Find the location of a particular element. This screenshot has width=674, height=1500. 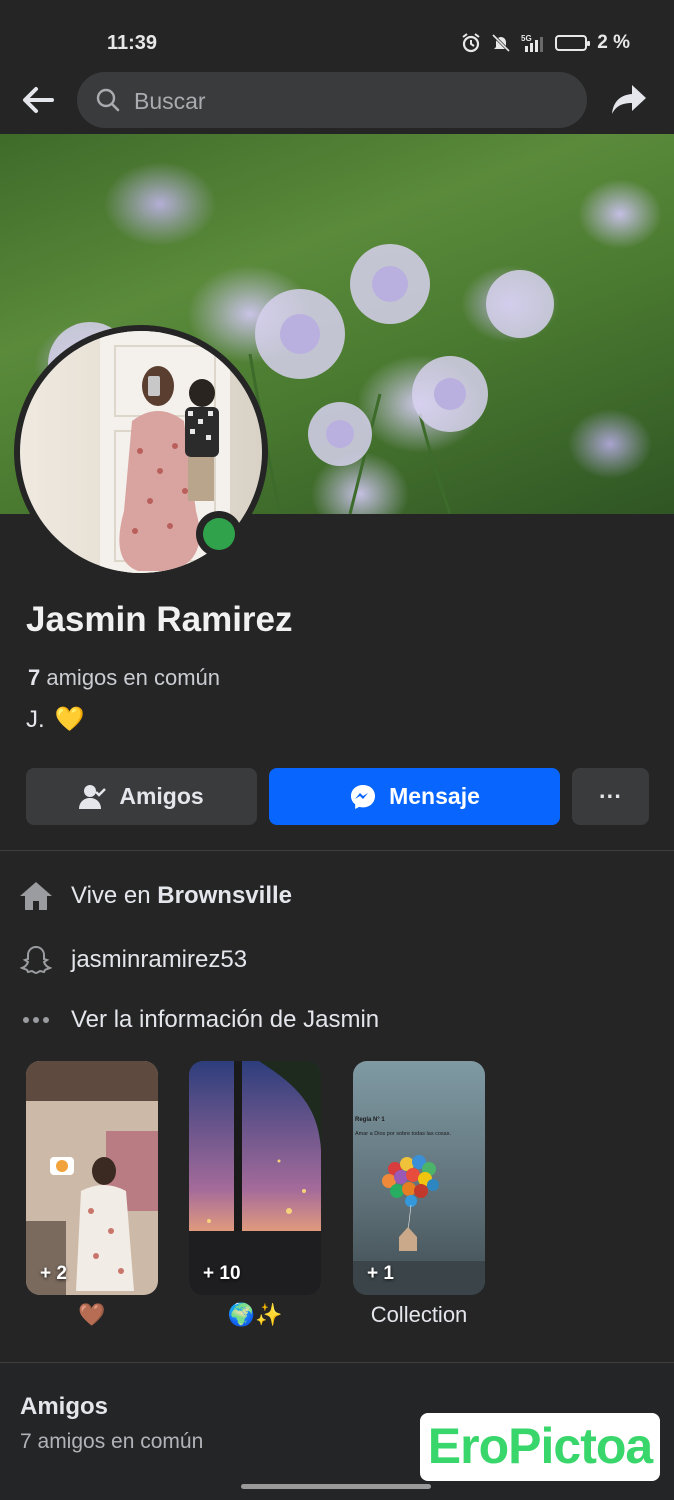

watermark-logo: EroPictoa is located at coordinates (540, 1447).